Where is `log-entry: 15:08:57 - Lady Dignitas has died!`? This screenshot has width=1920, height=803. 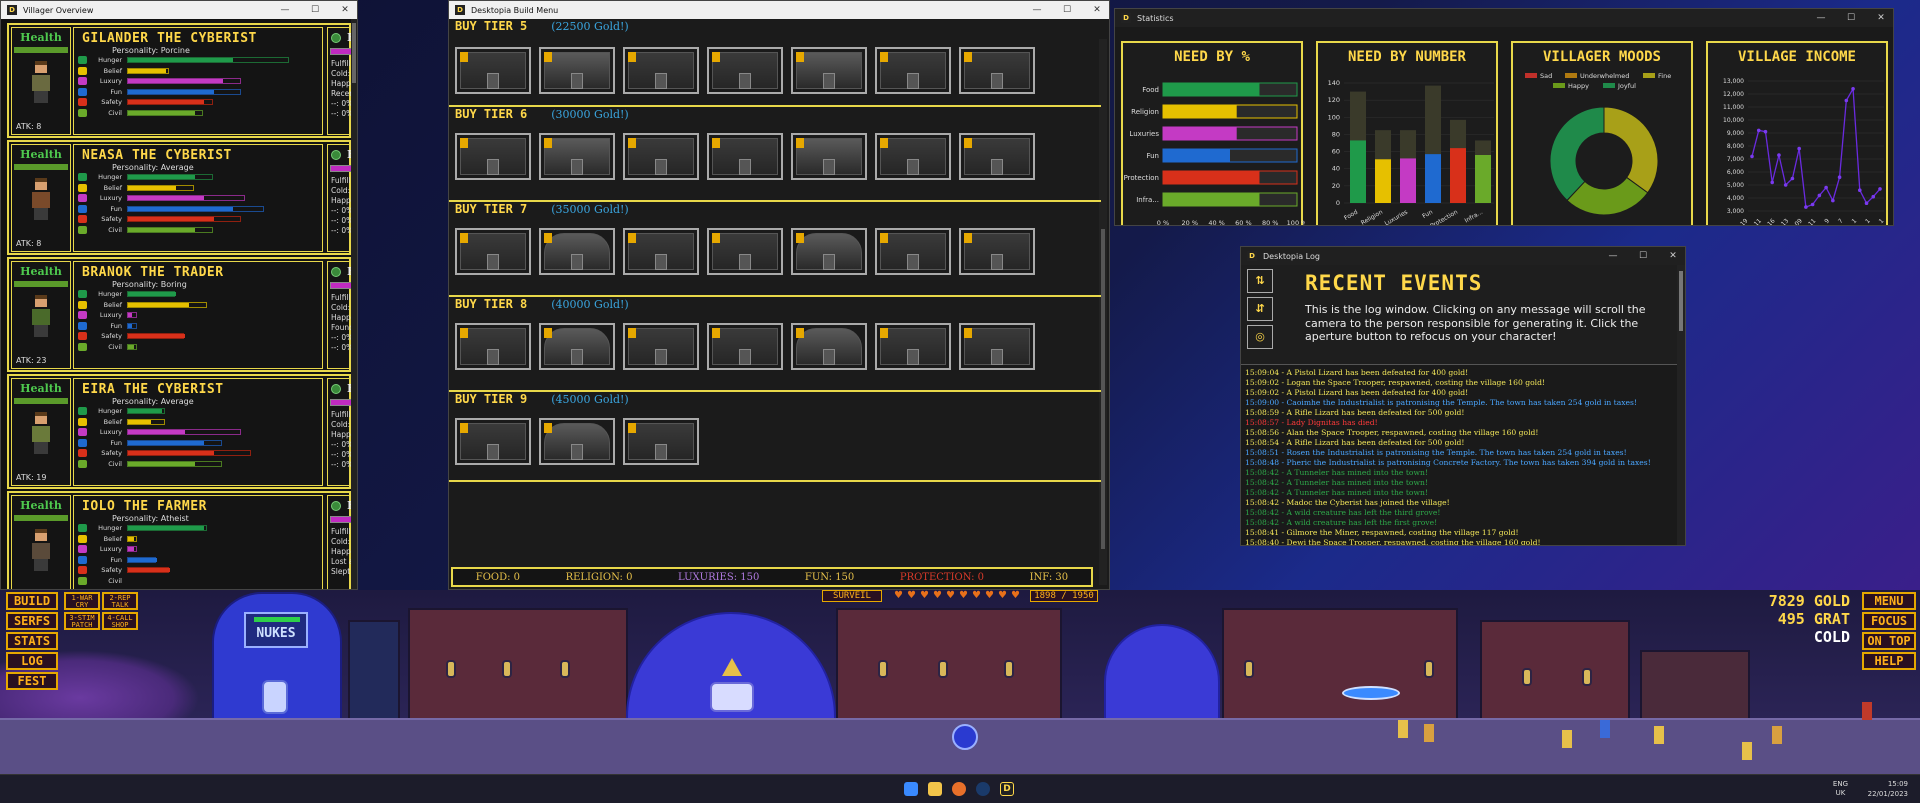
log-entry: 15:08:57 - Lady Dignitas has died! is located at coordinates (1460, 423).